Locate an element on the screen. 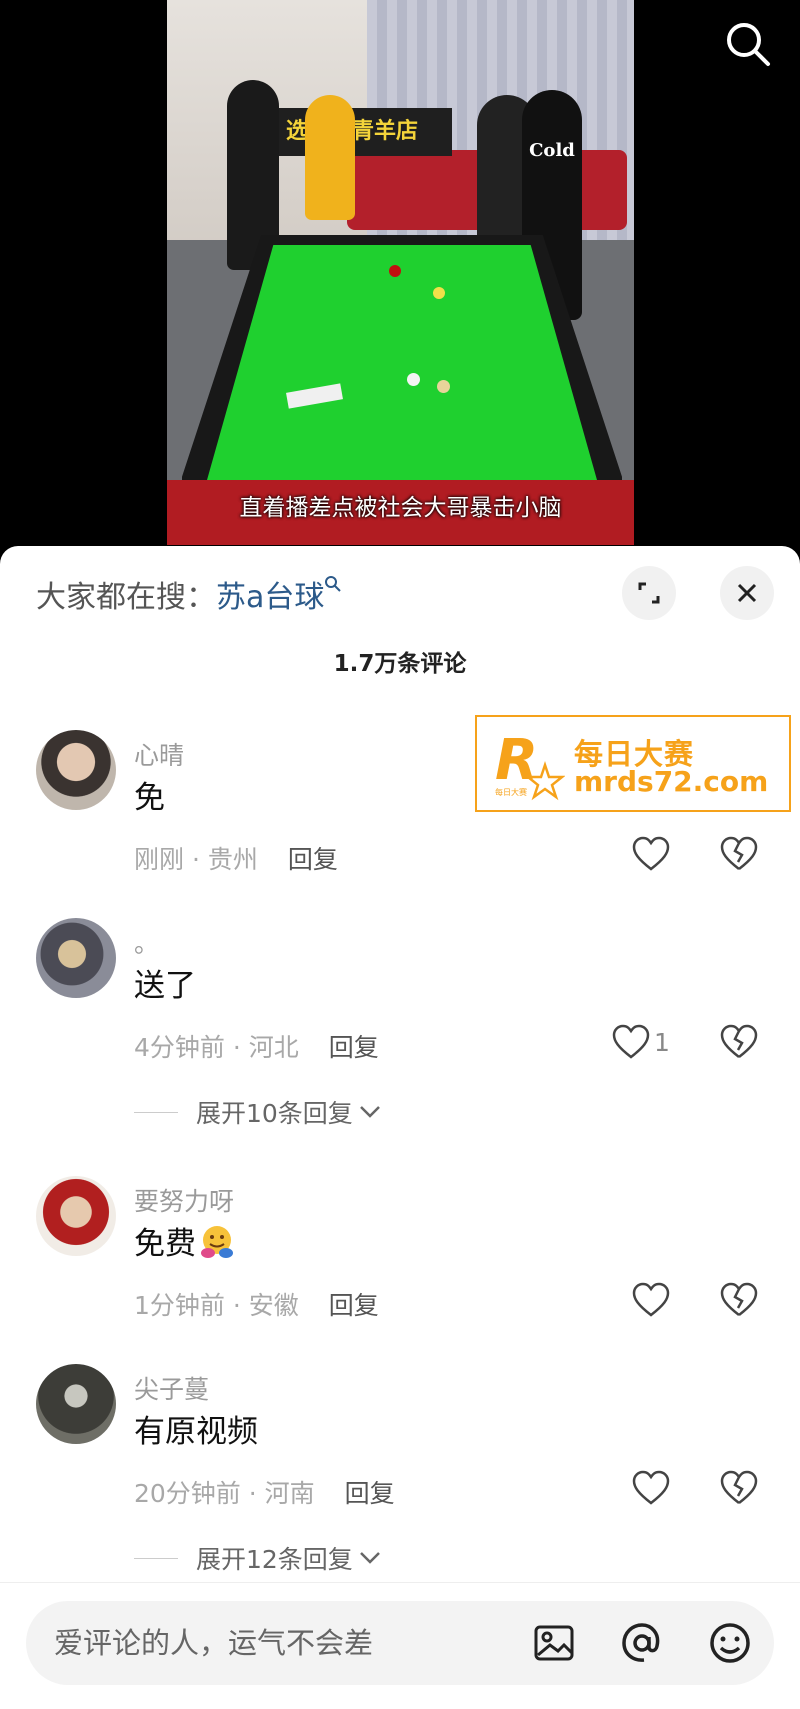  shirt-logo: Cold is located at coordinates (552, 150).